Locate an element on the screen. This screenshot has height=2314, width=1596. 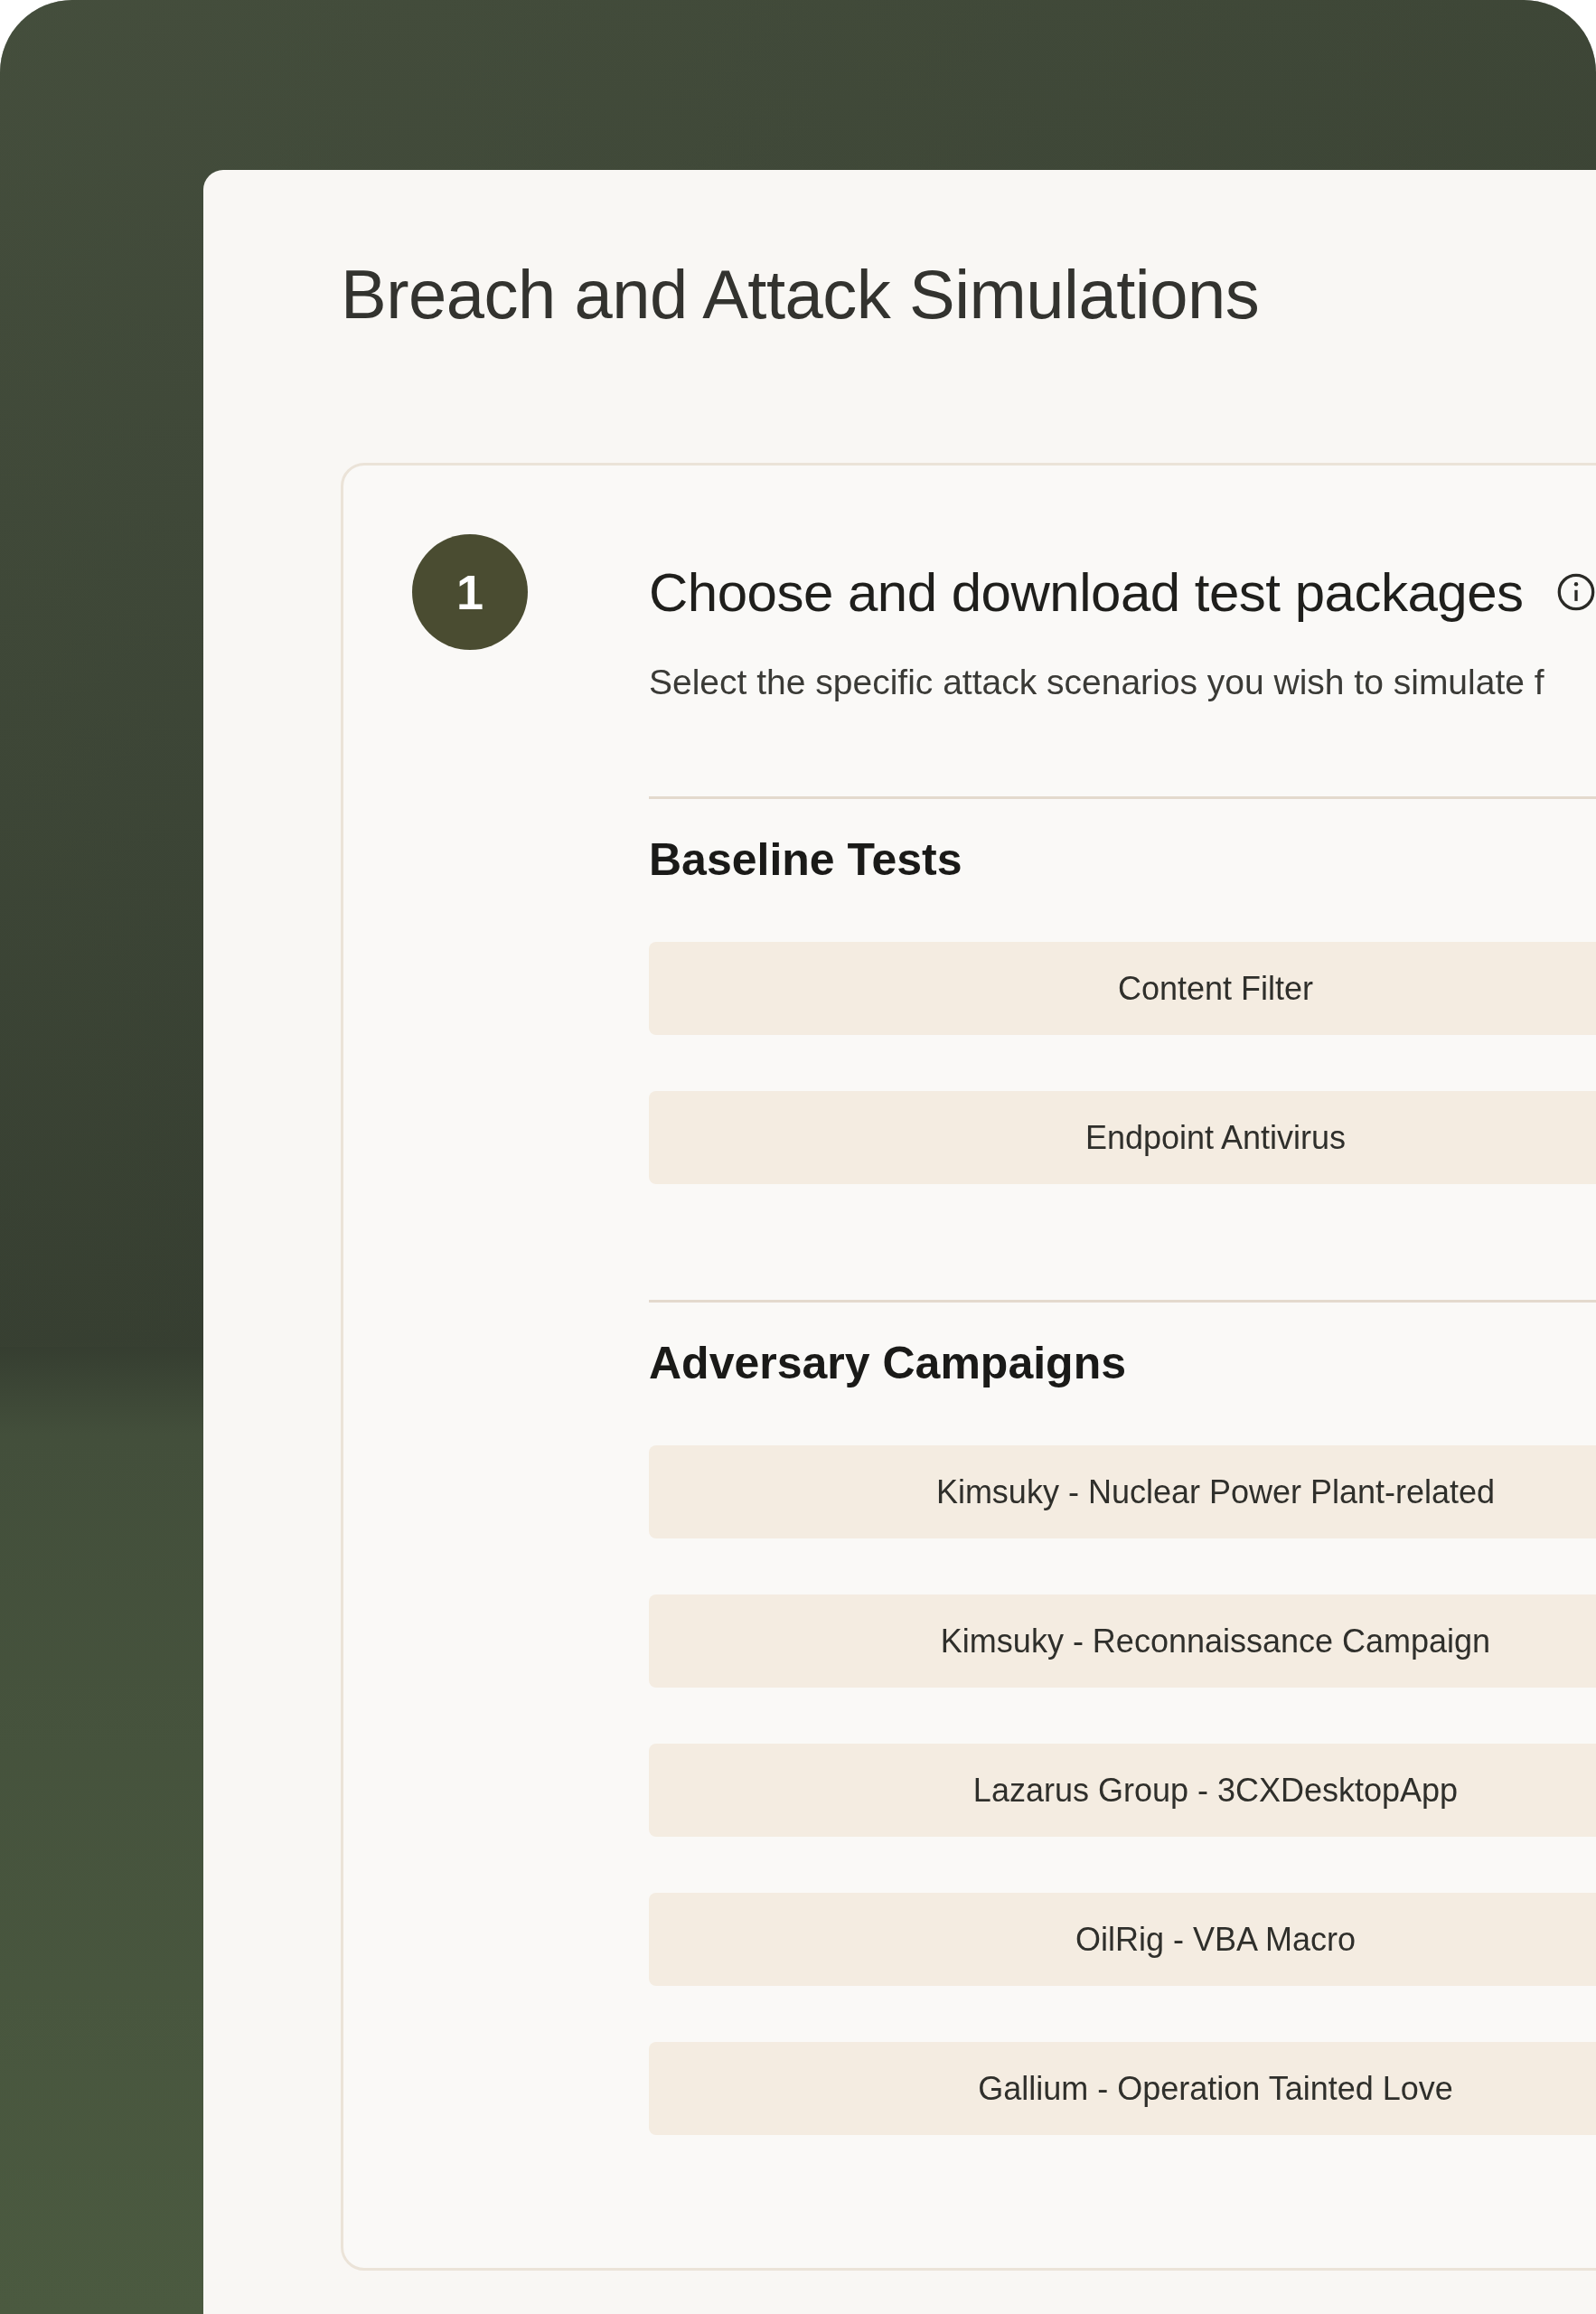
package-button: Lazarus Group - 3CXDesktopApp is located at coordinates (1122, 1791).